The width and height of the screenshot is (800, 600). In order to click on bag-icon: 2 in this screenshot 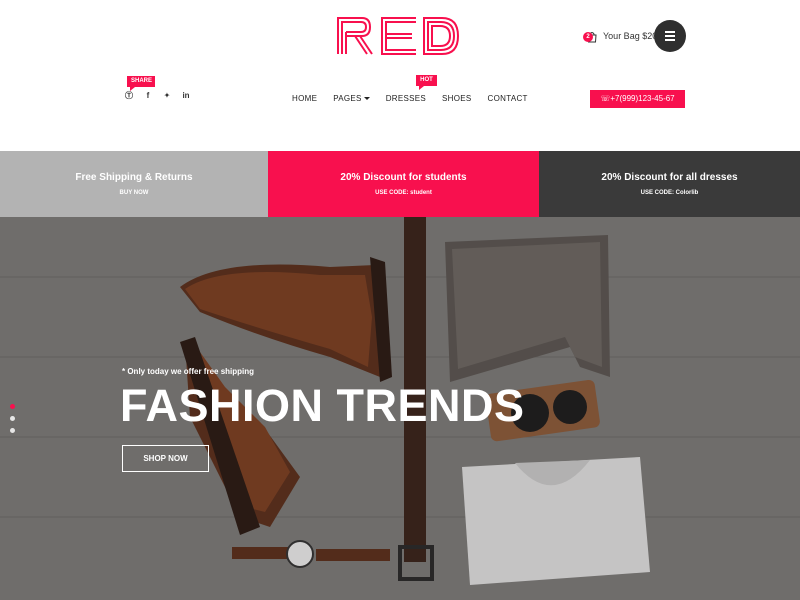, I will do `click(590, 36)`.